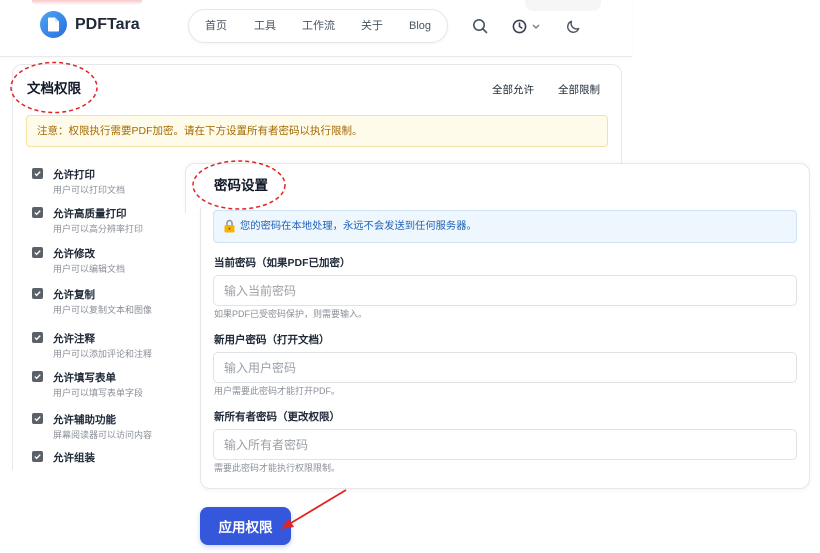 Image resolution: width=820 pixels, height=553 pixels. Describe the element at coordinates (74, 175) in the screenshot. I see `permission-label: 允许打印` at that location.